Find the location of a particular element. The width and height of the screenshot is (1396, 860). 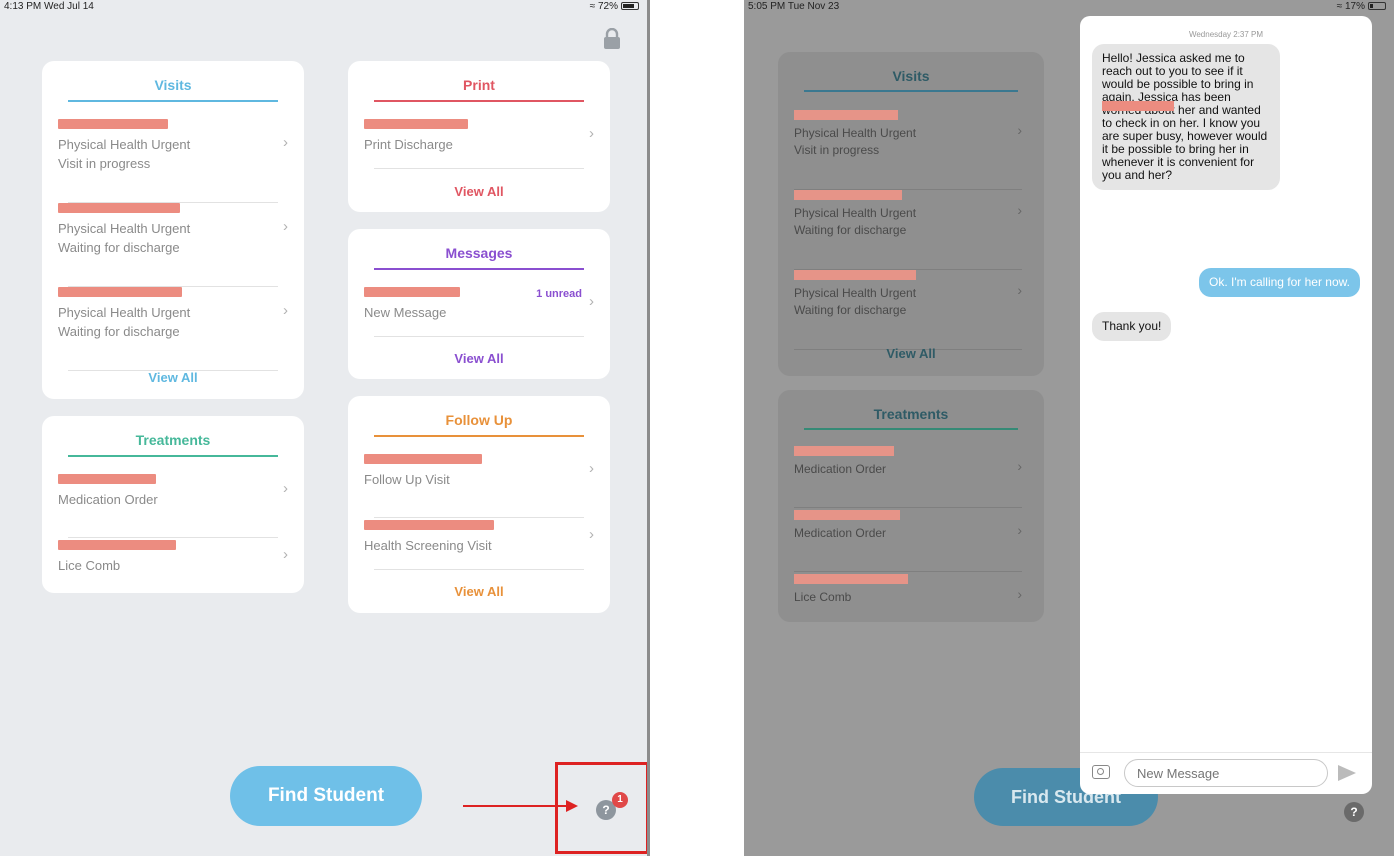

follow-up-rule is located at coordinates (479, 436).